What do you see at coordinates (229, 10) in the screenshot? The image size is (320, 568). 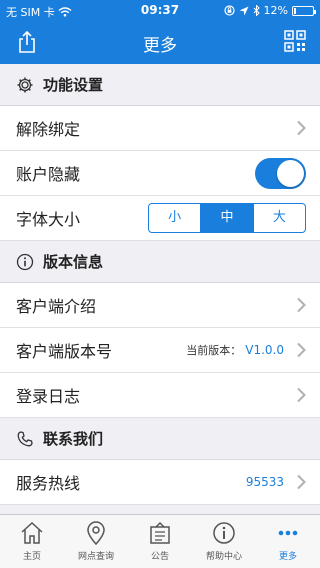 I see `rotation-lock-icon` at bounding box center [229, 10].